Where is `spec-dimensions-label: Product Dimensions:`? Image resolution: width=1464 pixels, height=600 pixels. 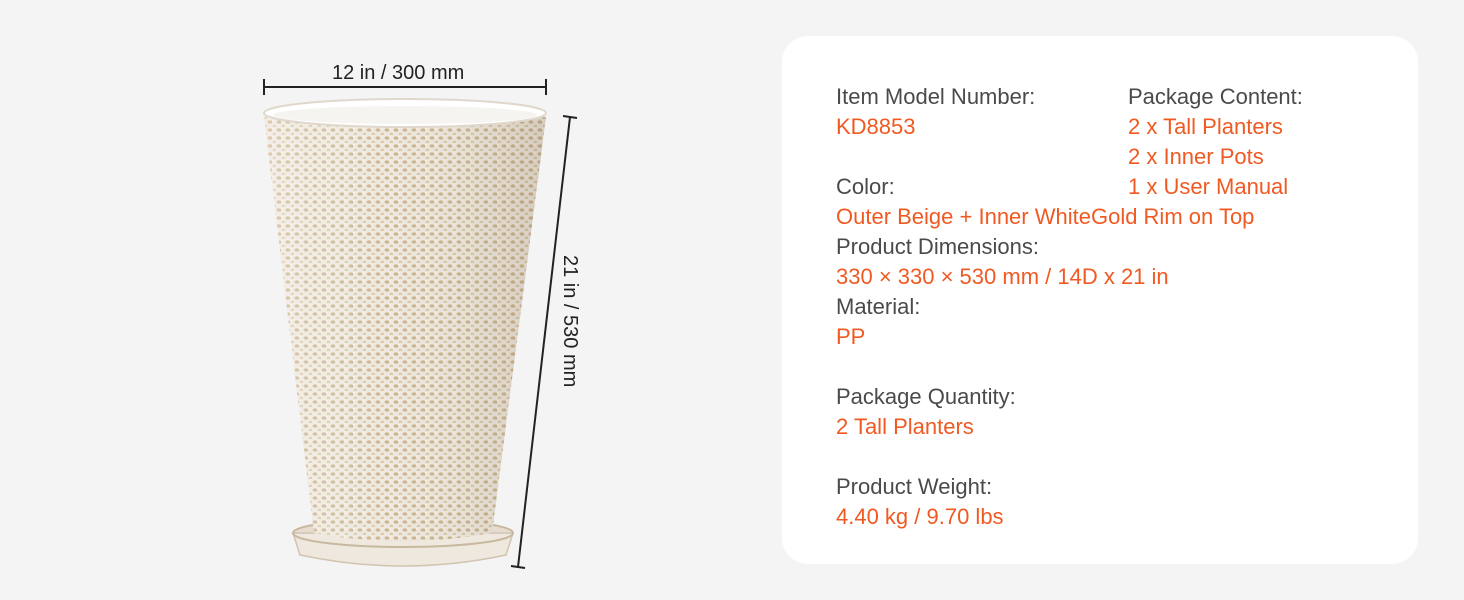 spec-dimensions-label: Product Dimensions: is located at coordinates (937, 246).